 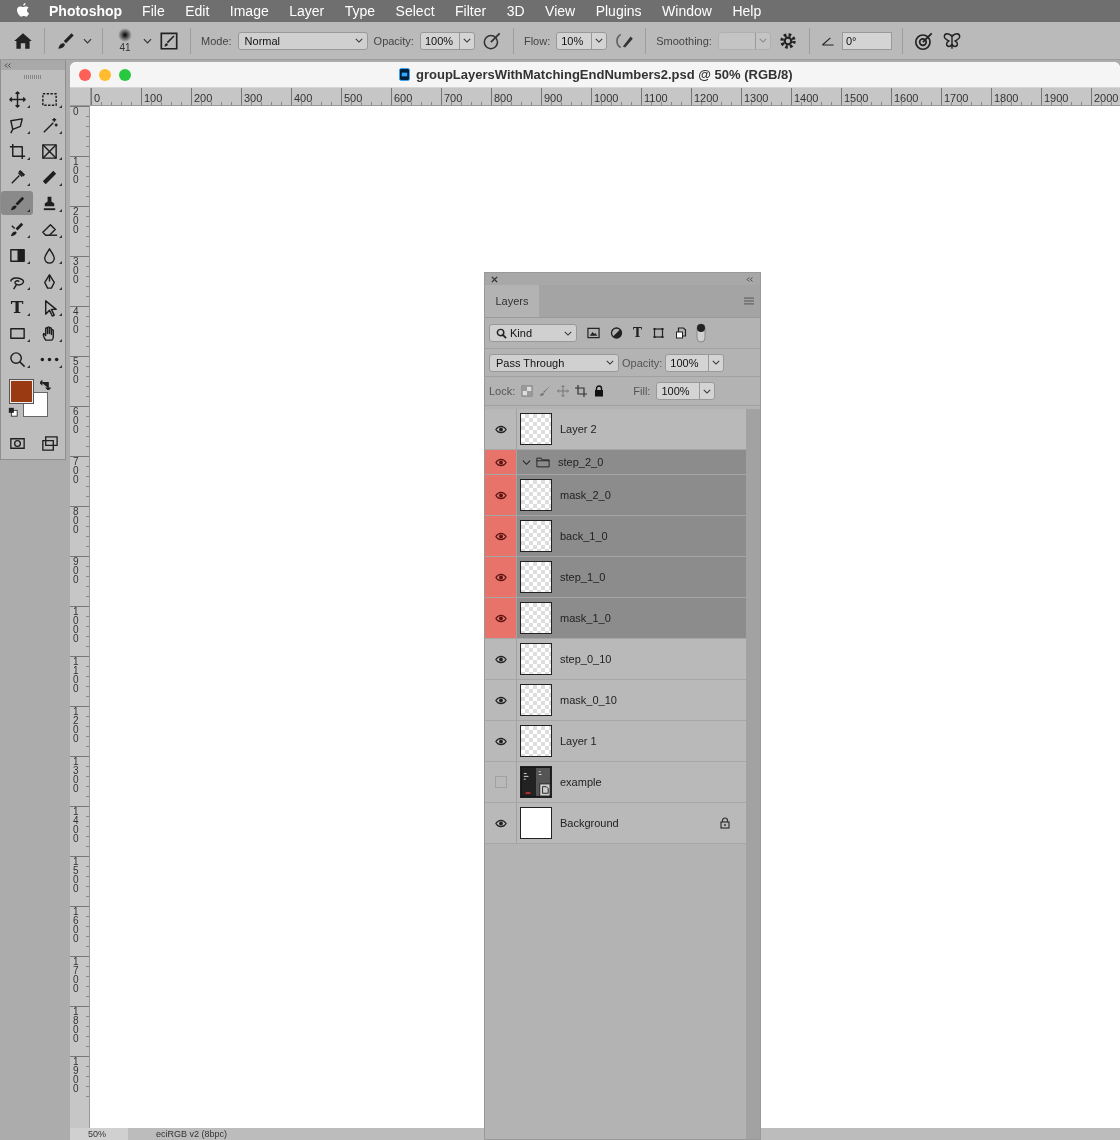 I want to click on fill-field: 100%, so click(x=686, y=391).